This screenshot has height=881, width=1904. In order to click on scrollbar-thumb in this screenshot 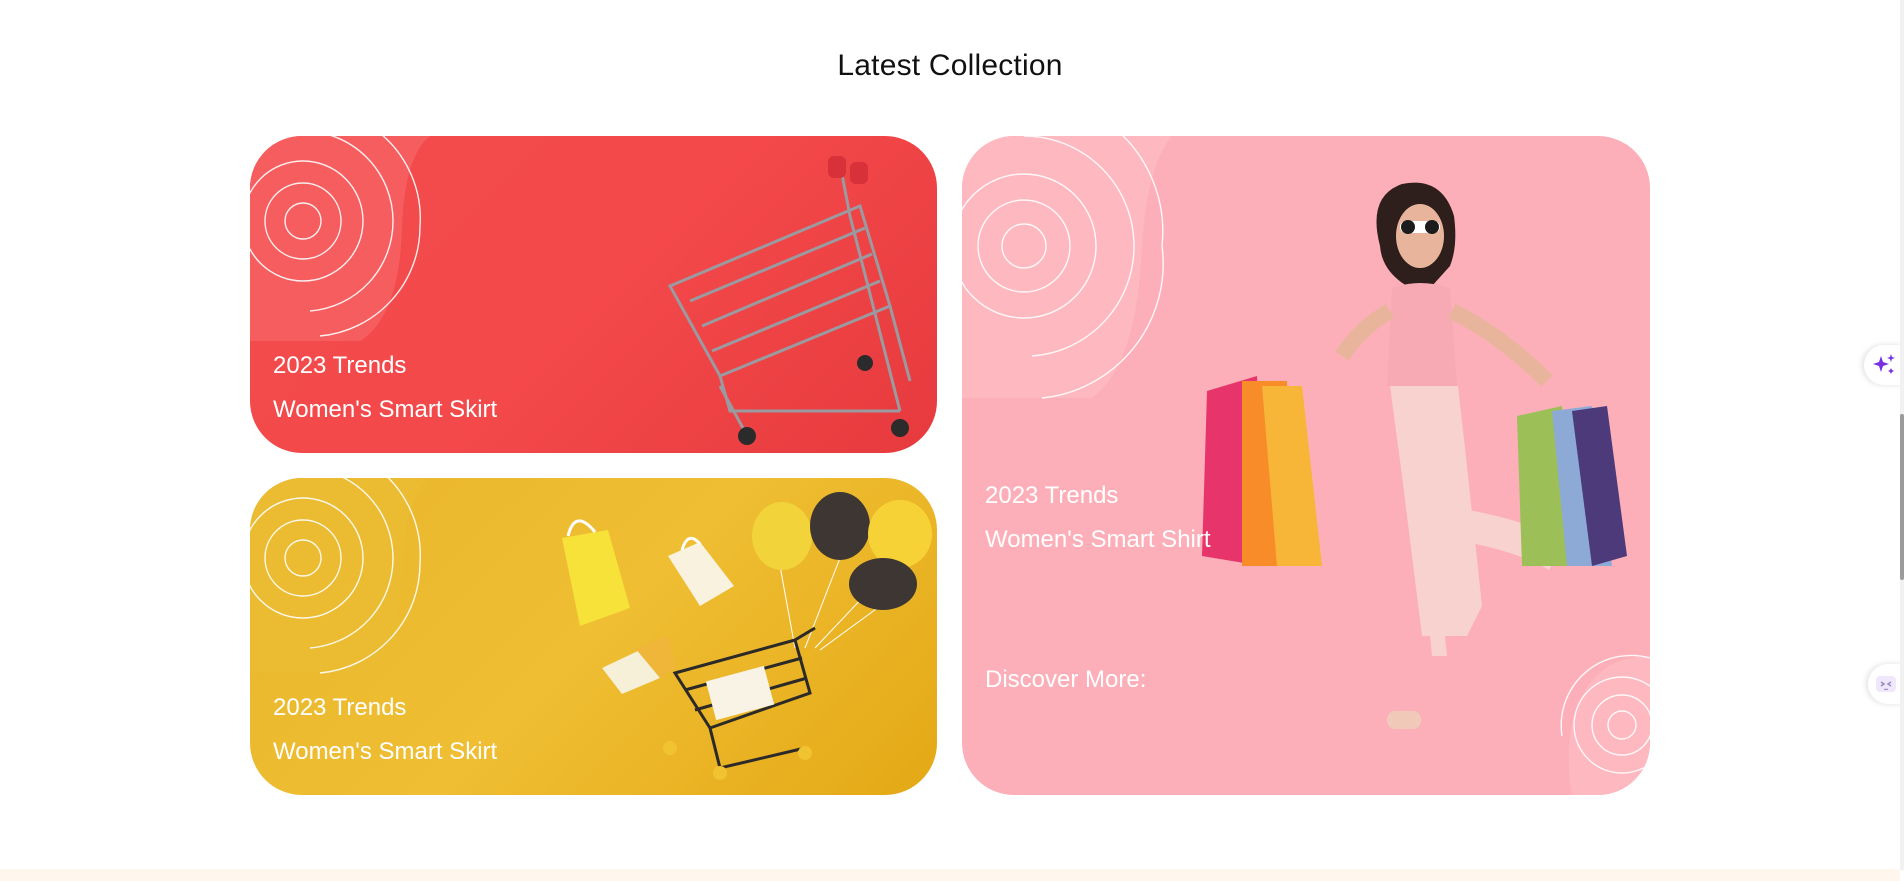, I will do `click(1902, 497)`.